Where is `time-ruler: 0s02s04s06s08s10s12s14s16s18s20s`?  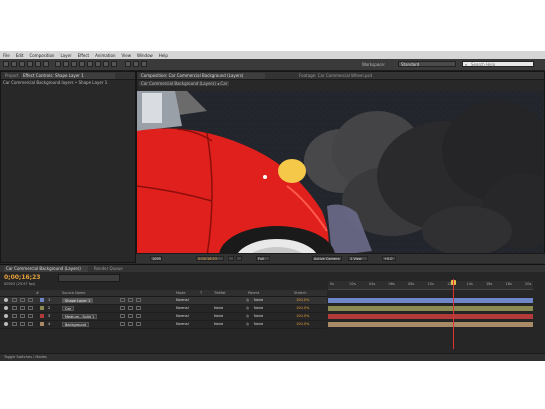 time-ruler: 0s02s04s06s08s10s12s14s16s18s20s is located at coordinates (430, 285).